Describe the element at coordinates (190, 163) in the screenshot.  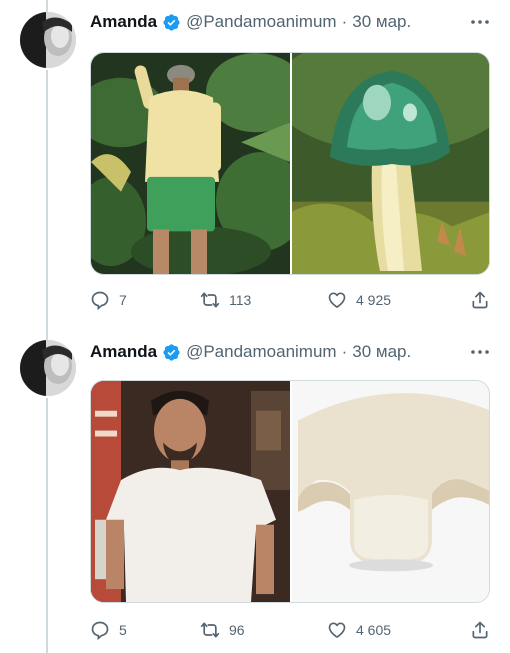
I see `photo-man-in-garden` at that location.